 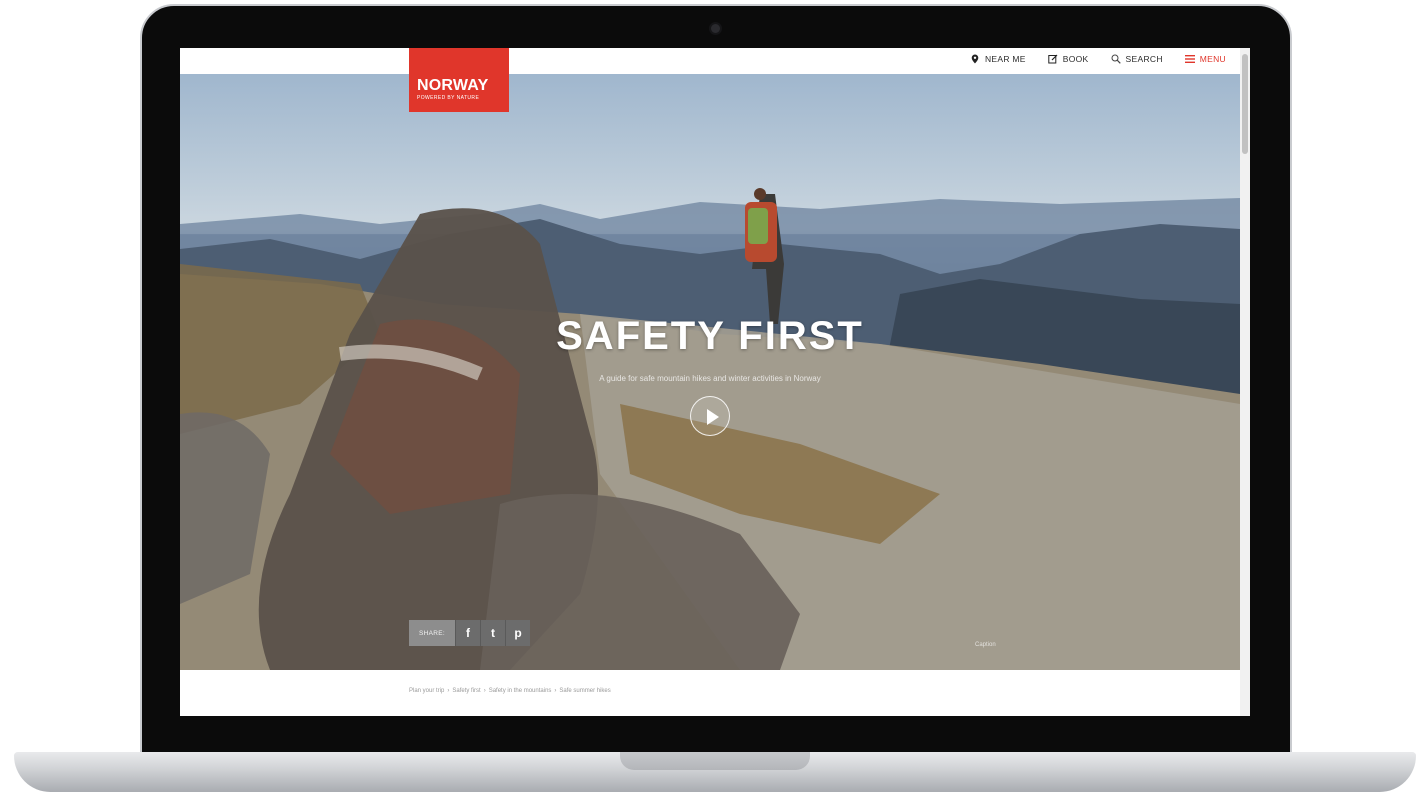 I want to click on menu-button: MENU, so click(x=1205, y=59).